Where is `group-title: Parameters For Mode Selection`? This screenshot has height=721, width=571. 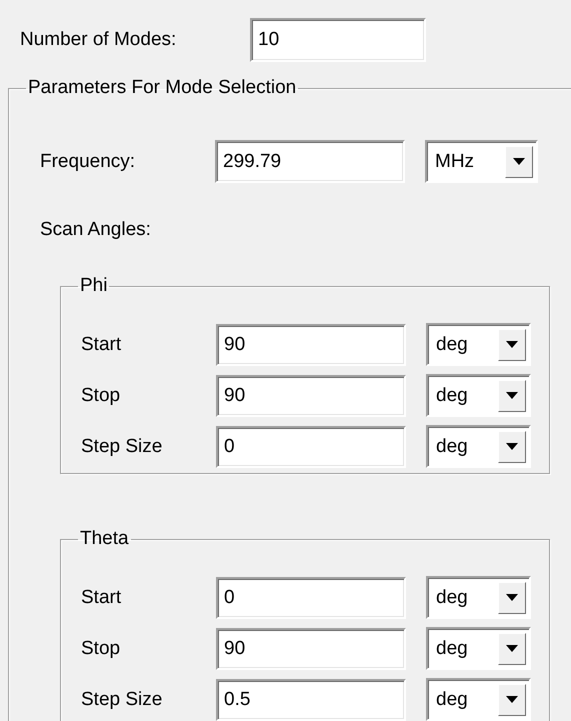
group-title: Parameters For Mode Selection is located at coordinates (162, 88).